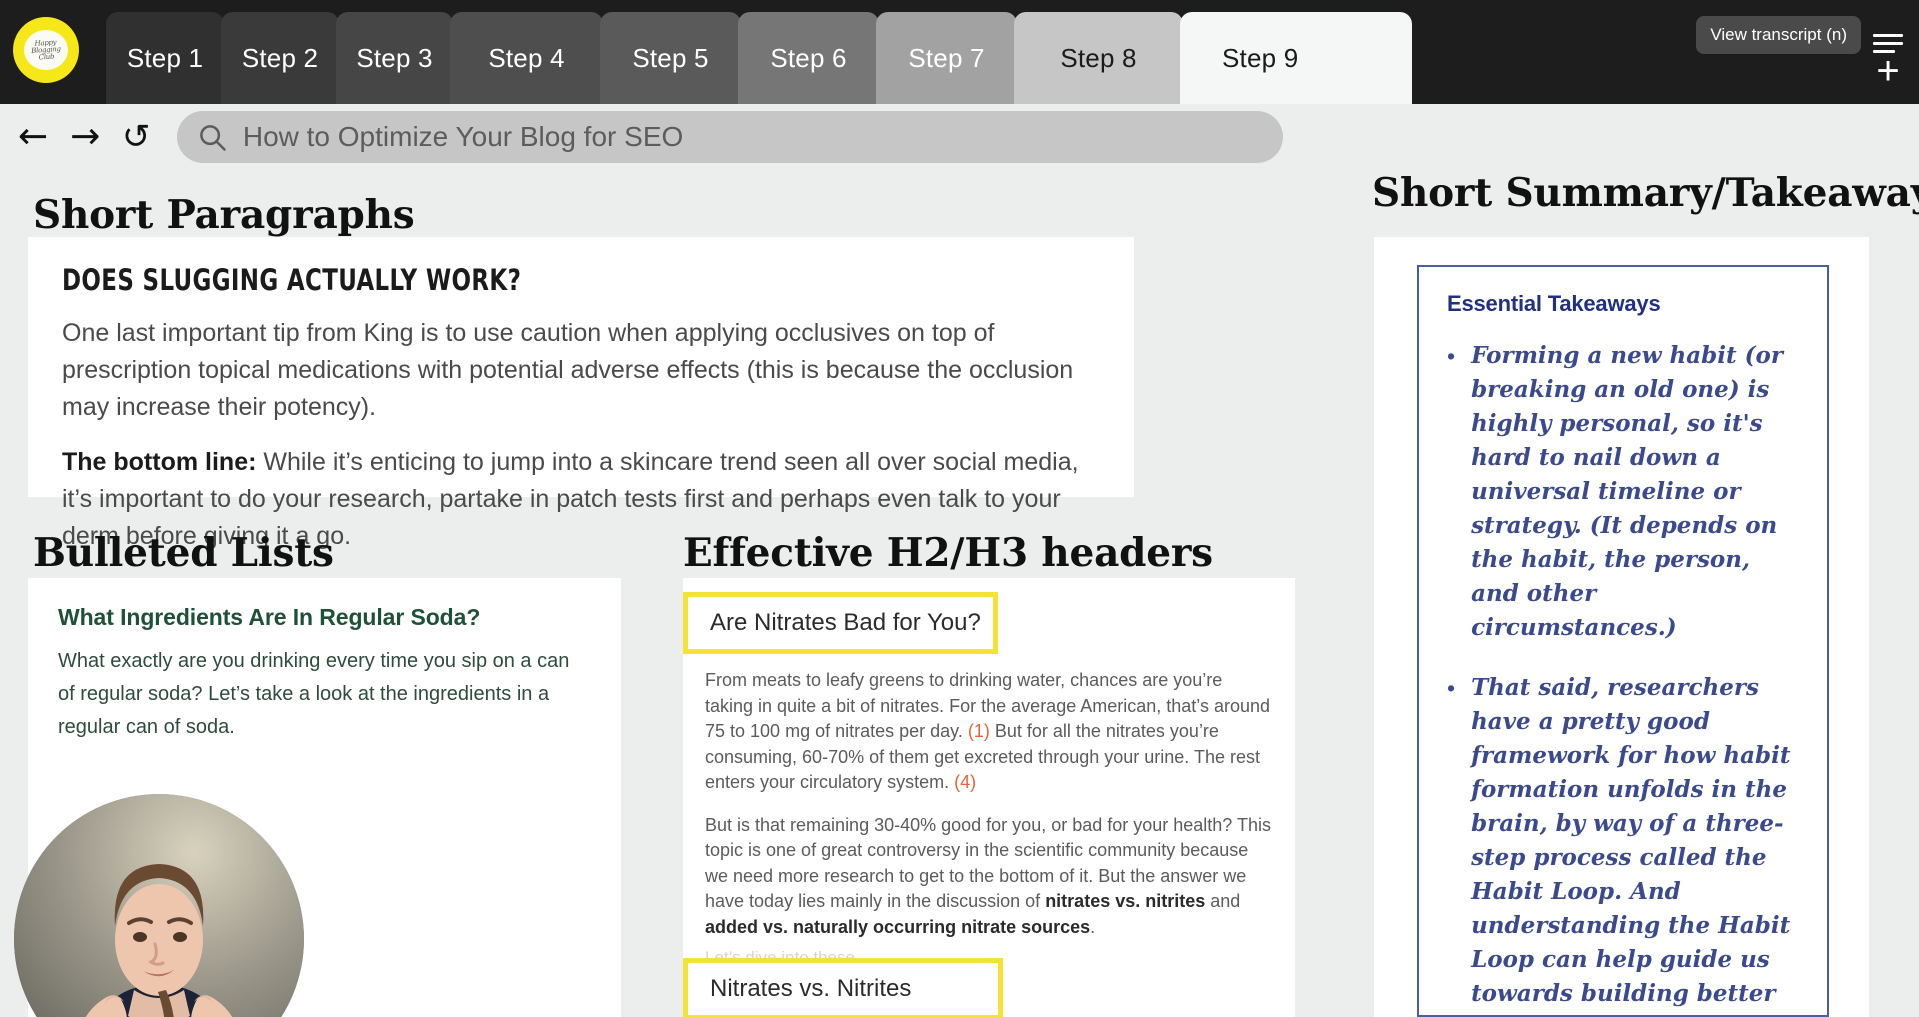 This screenshot has height=1017, width=1919. What do you see at coordinates (224, 215) in the screenshot?
I see `section-title-short-paragraphs: Short Paragraphs` at bounding box center [224, 215].